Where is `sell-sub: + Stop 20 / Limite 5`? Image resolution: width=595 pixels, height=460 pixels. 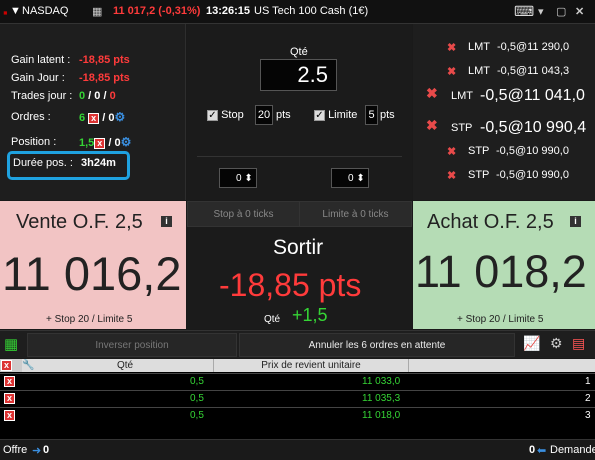
sell-sub: + Stop 20 / Limite 5 is located at coordinates (89, 319).